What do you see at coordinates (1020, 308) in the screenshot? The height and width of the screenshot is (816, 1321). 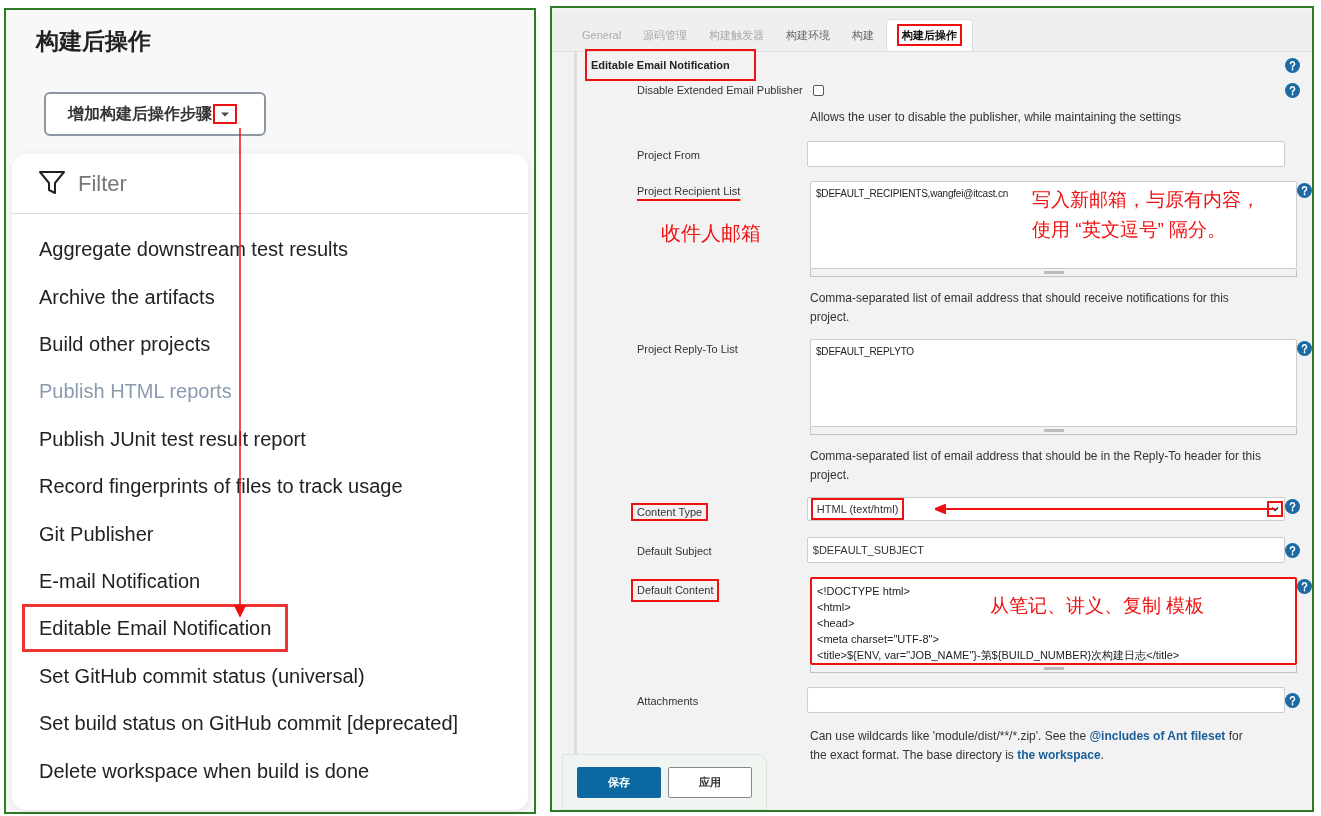 I see `field-description: Comma-separated list of email address that should receive notifications for this project.` at bounding box center [1020, 308].